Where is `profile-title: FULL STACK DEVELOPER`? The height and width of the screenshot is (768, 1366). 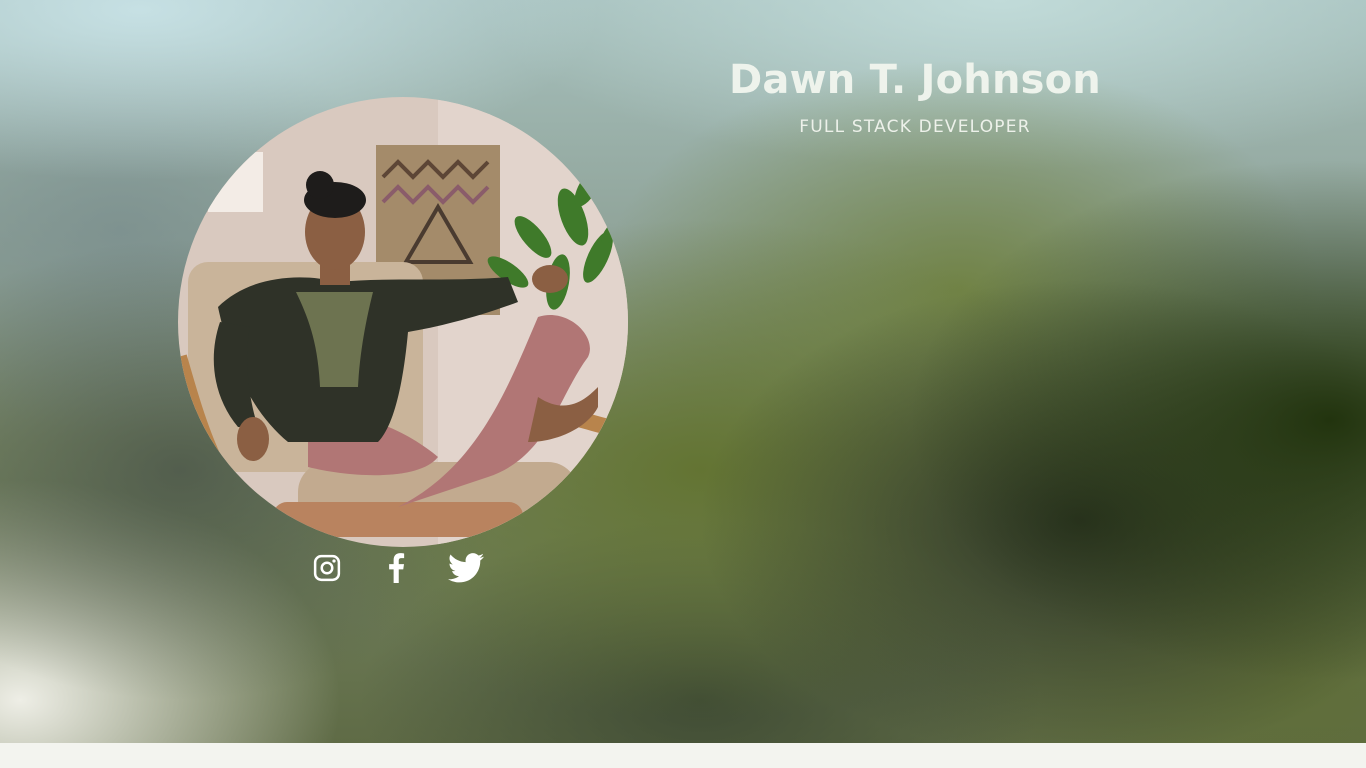 profile-title: FULL STACK DEVELOPER is located at coordinates (915, 127).